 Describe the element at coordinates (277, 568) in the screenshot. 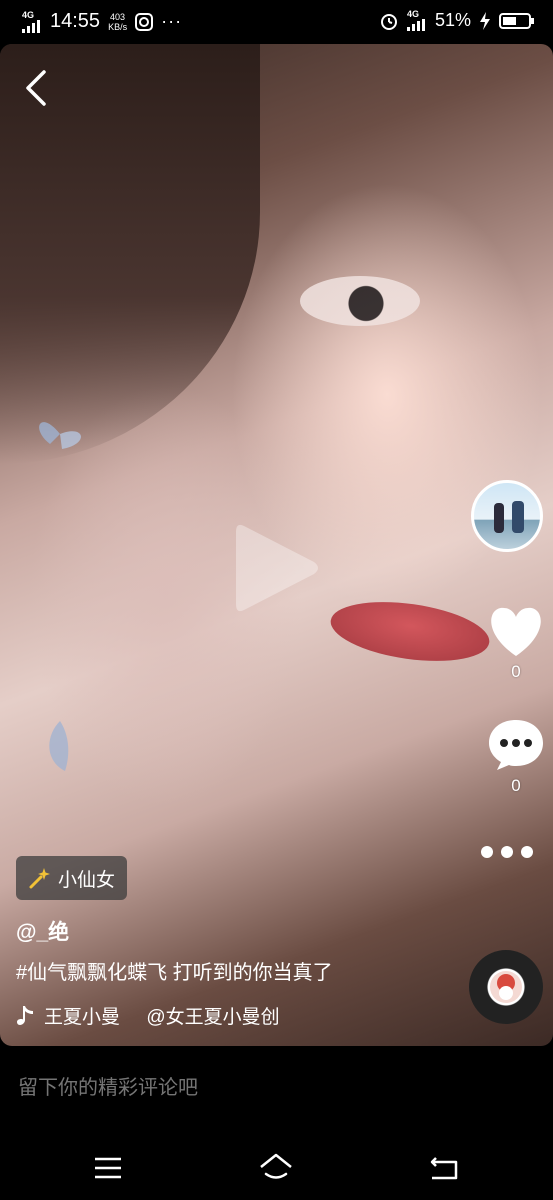

I see `play-icon` at that location.